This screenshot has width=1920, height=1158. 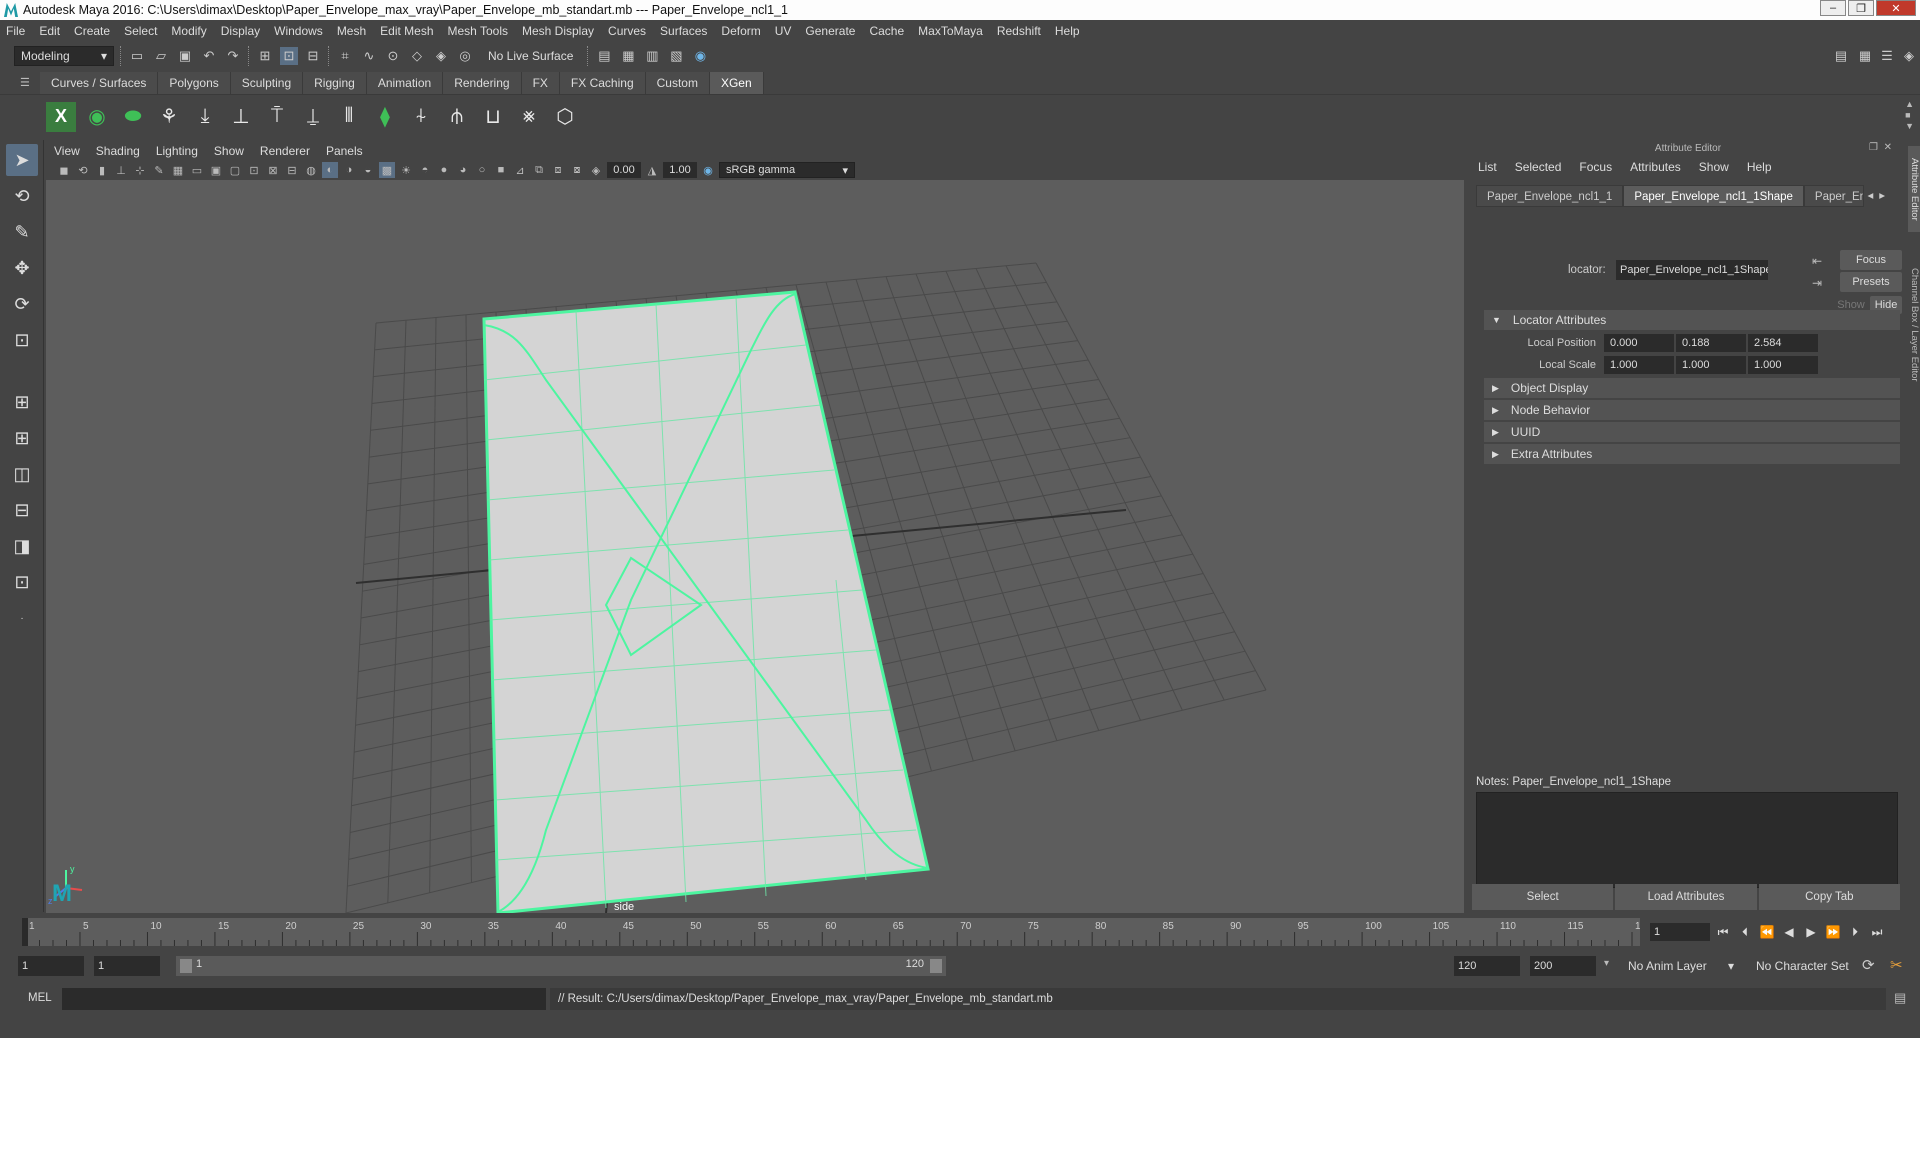 What do you see at coordinates (22, 402) in the screenshot?
I see `single-view-icon: ⊞` at bounding box center [22, 402].